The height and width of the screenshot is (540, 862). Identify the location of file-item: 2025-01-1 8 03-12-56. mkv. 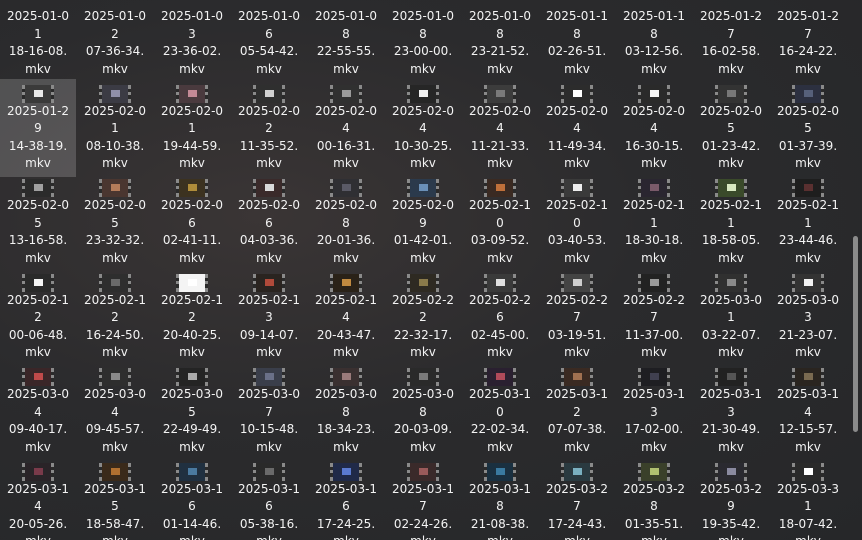
(654, 41).